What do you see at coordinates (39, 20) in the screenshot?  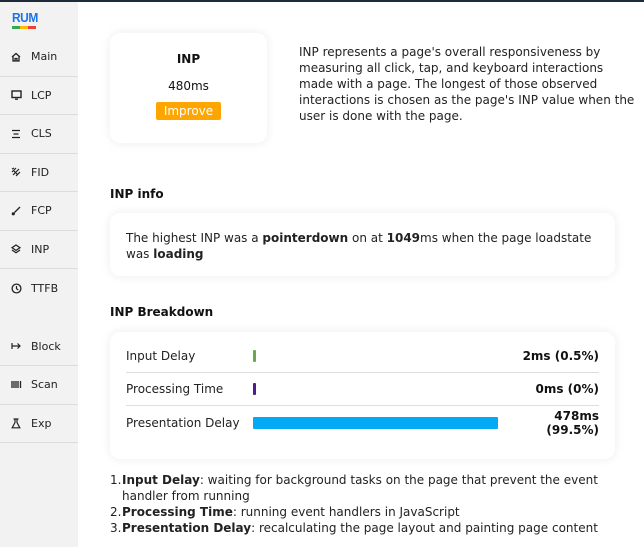 I see `logo: RUM` at bounding box center [39, 20].